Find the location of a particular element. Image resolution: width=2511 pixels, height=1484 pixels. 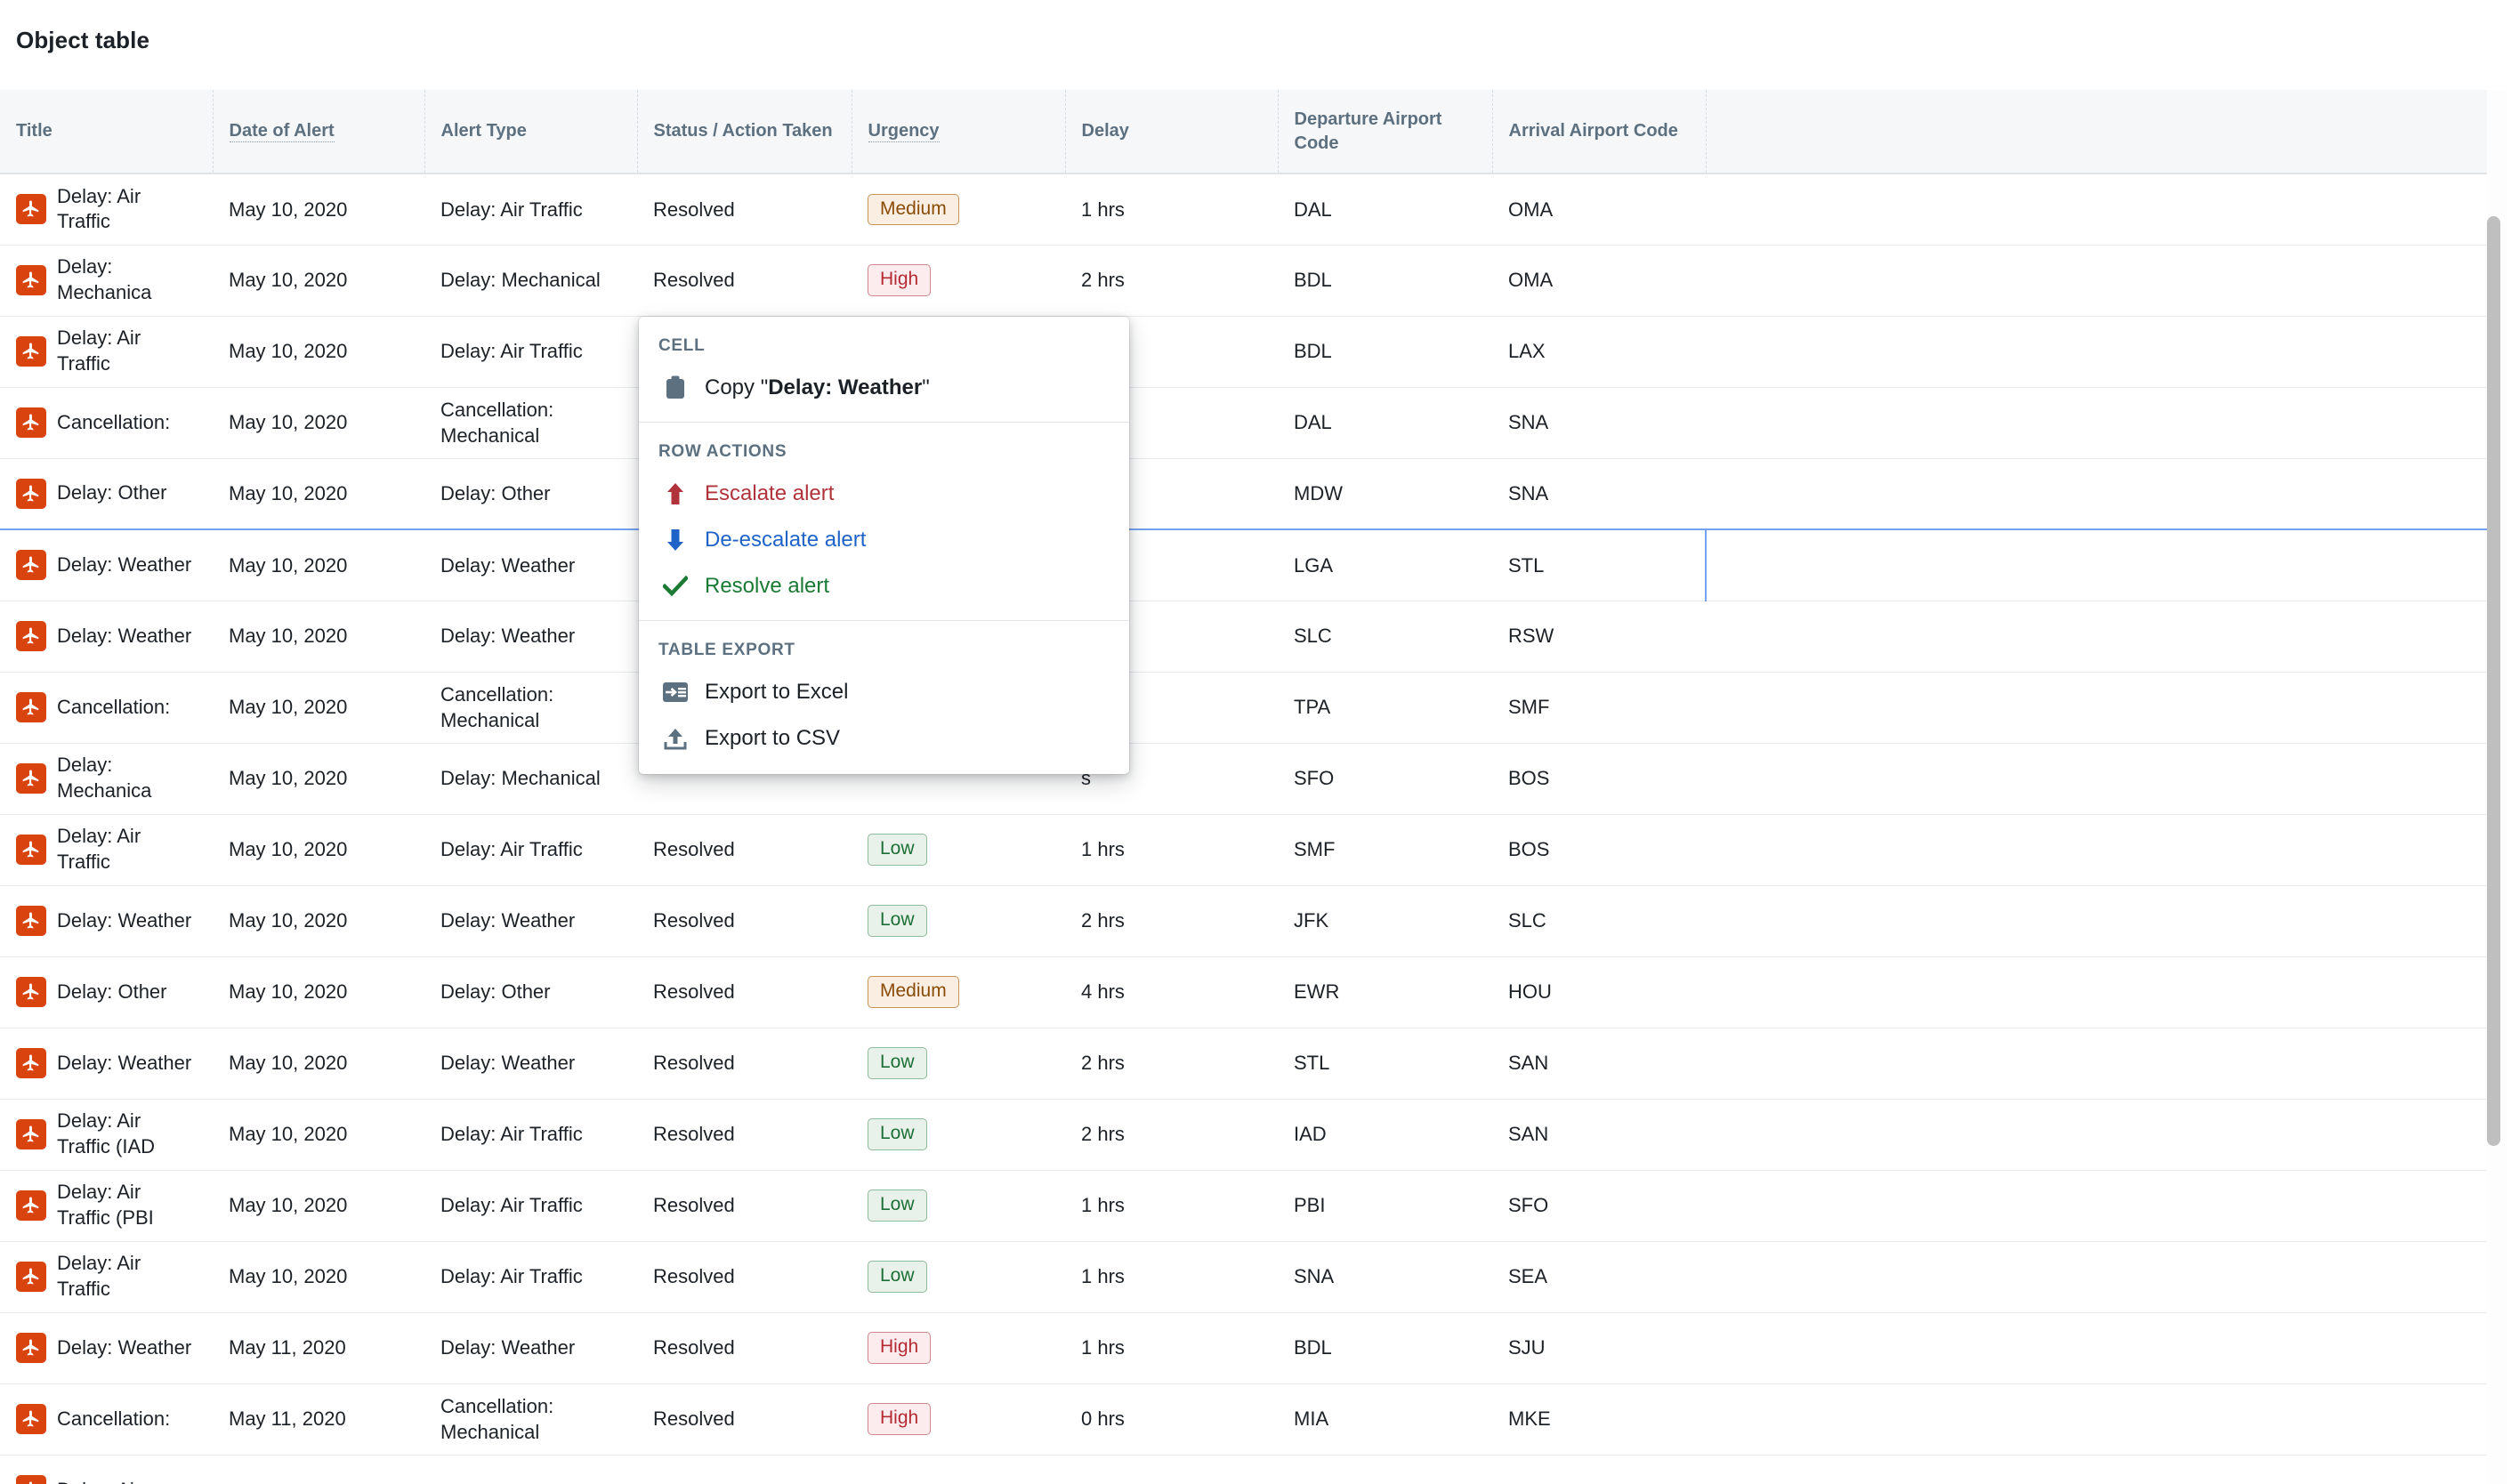

cell-departure-airport-code: MDW is located at coordinates (1385, 494).